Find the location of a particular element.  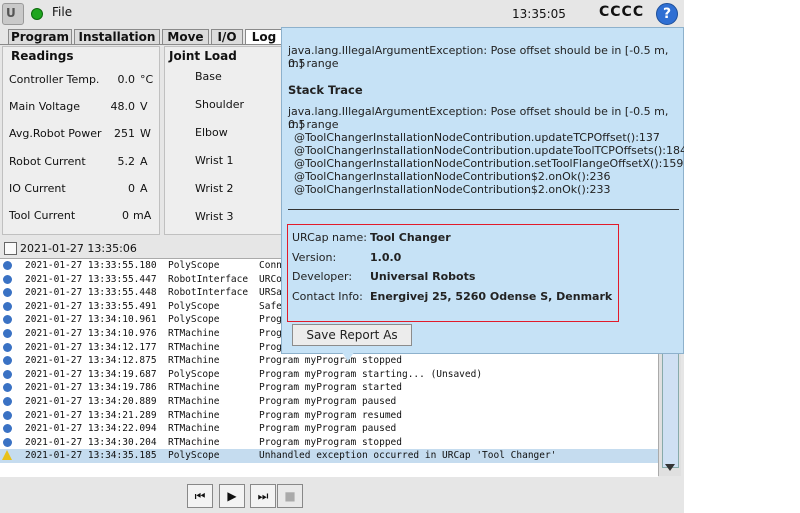

tab-move: Move is located at coordinates (185, 36).